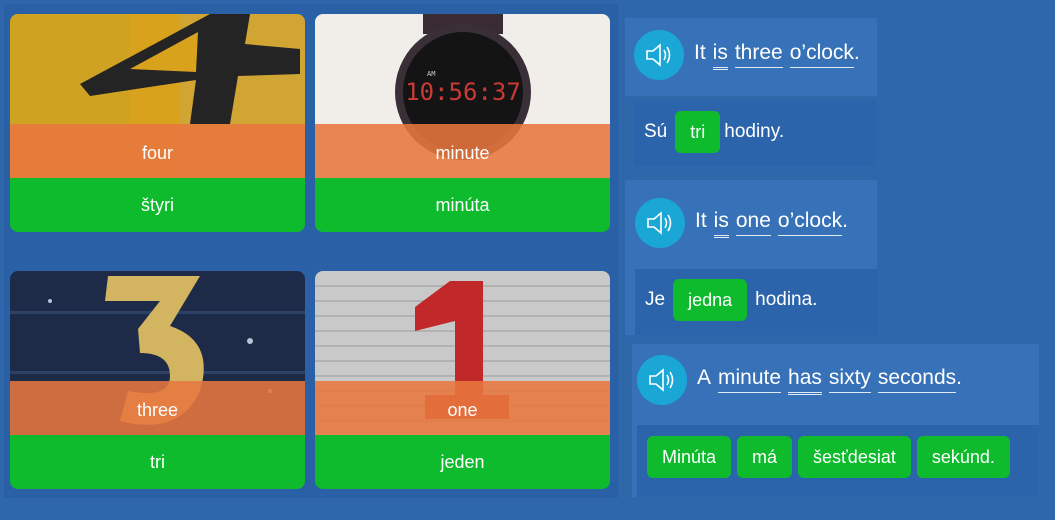 Image resolution: width=1055 pixels, height=520 pixels. I want to click on card-english-word: three, so click(157, 408).